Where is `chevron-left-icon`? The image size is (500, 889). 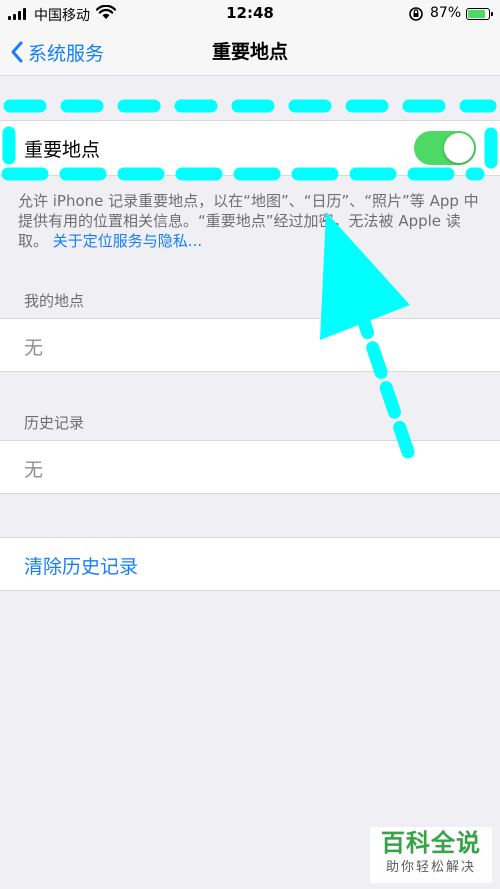 chevron-left-icon is located at coordinates (17, 52).